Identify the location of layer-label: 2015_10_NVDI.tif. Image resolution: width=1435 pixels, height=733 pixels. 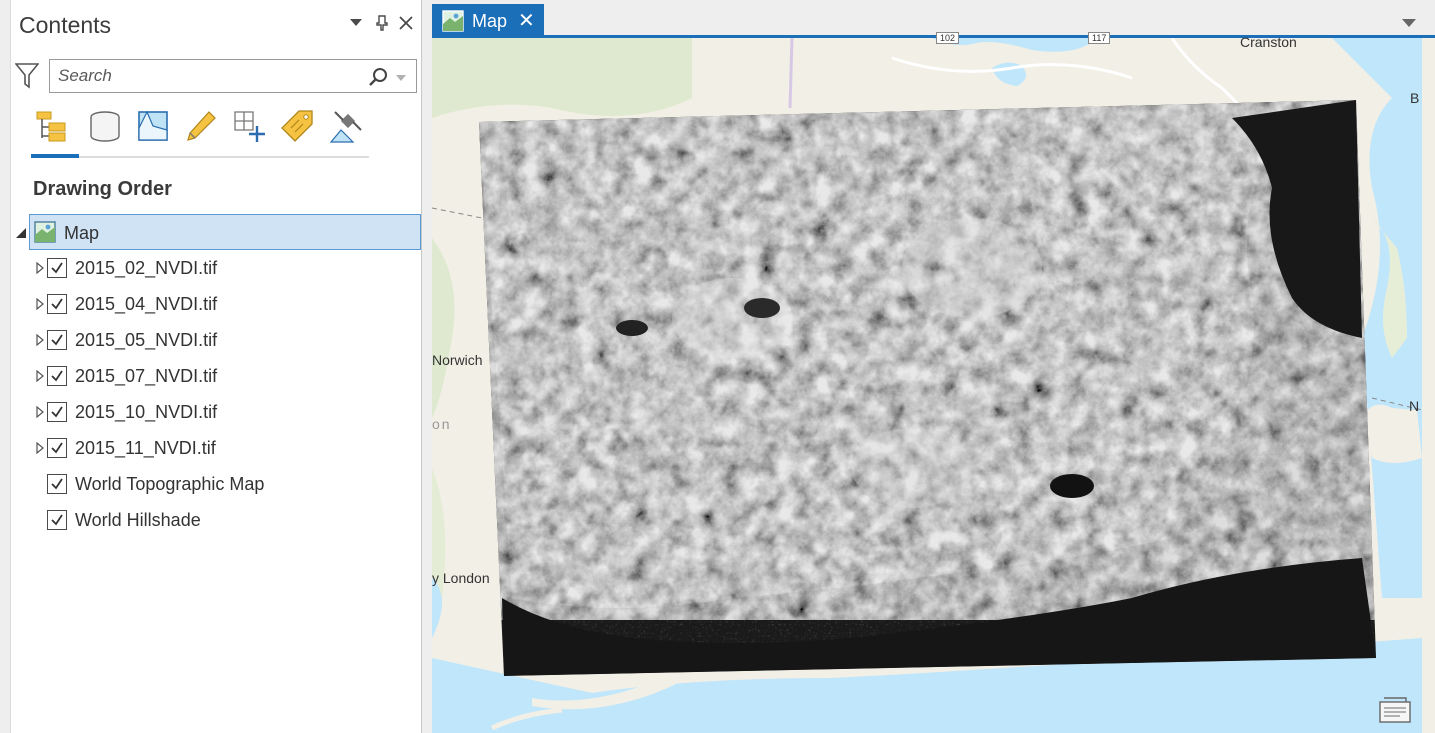
(146, 412).